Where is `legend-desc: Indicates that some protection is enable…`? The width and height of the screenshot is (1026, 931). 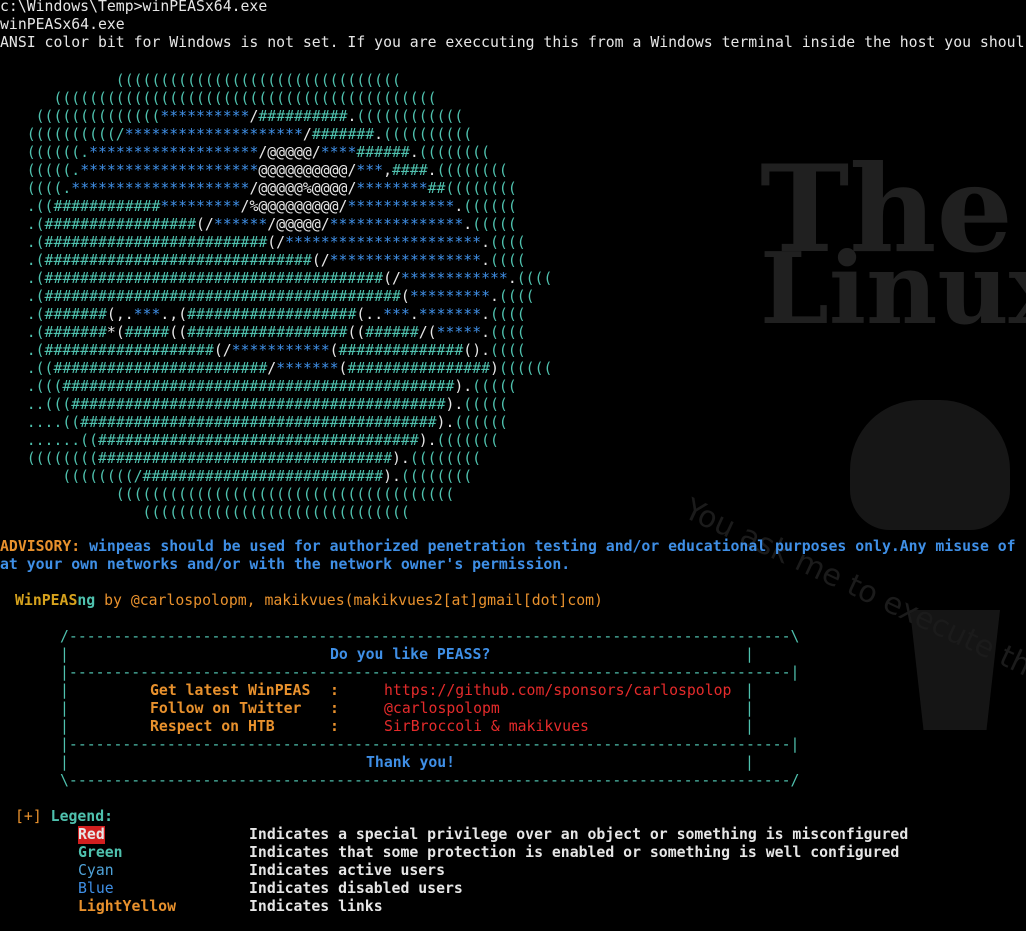
legend-desc: Indicates that some protection is enable… is located at coordinates (574, 852).